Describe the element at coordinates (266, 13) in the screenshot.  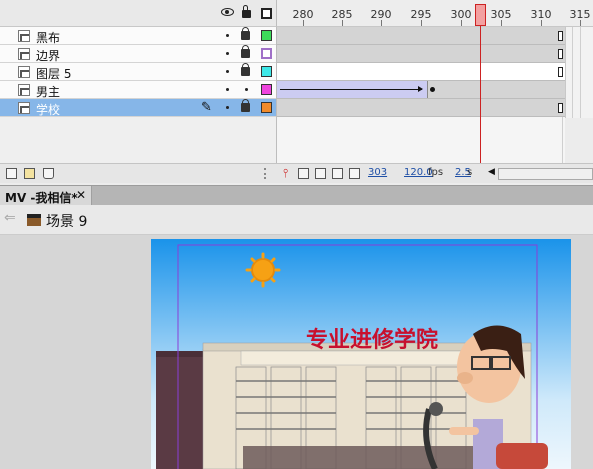
I see `outline-icon` at that location.